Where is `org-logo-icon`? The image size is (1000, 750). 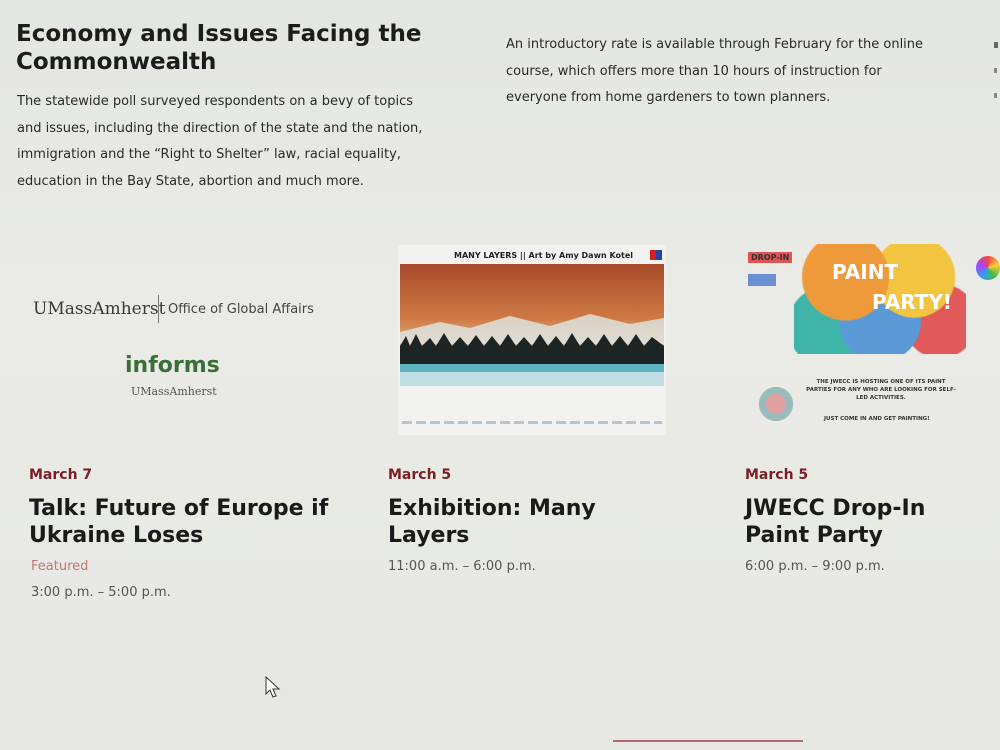
org-logo-icon is located at coordinates (762, 280).